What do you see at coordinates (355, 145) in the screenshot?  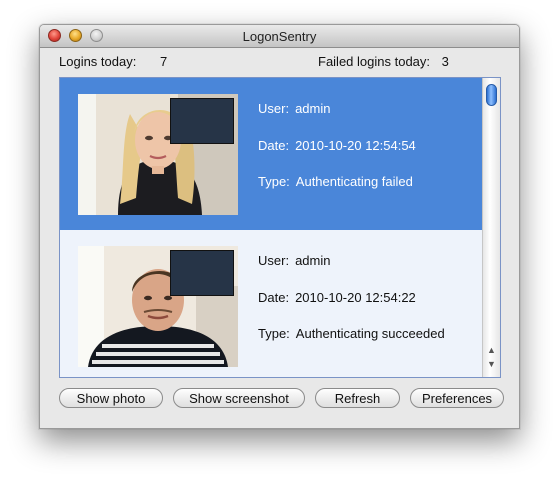 I see `date-value: 2010-10-20 12:54:54` at bounding box center [355, 145].